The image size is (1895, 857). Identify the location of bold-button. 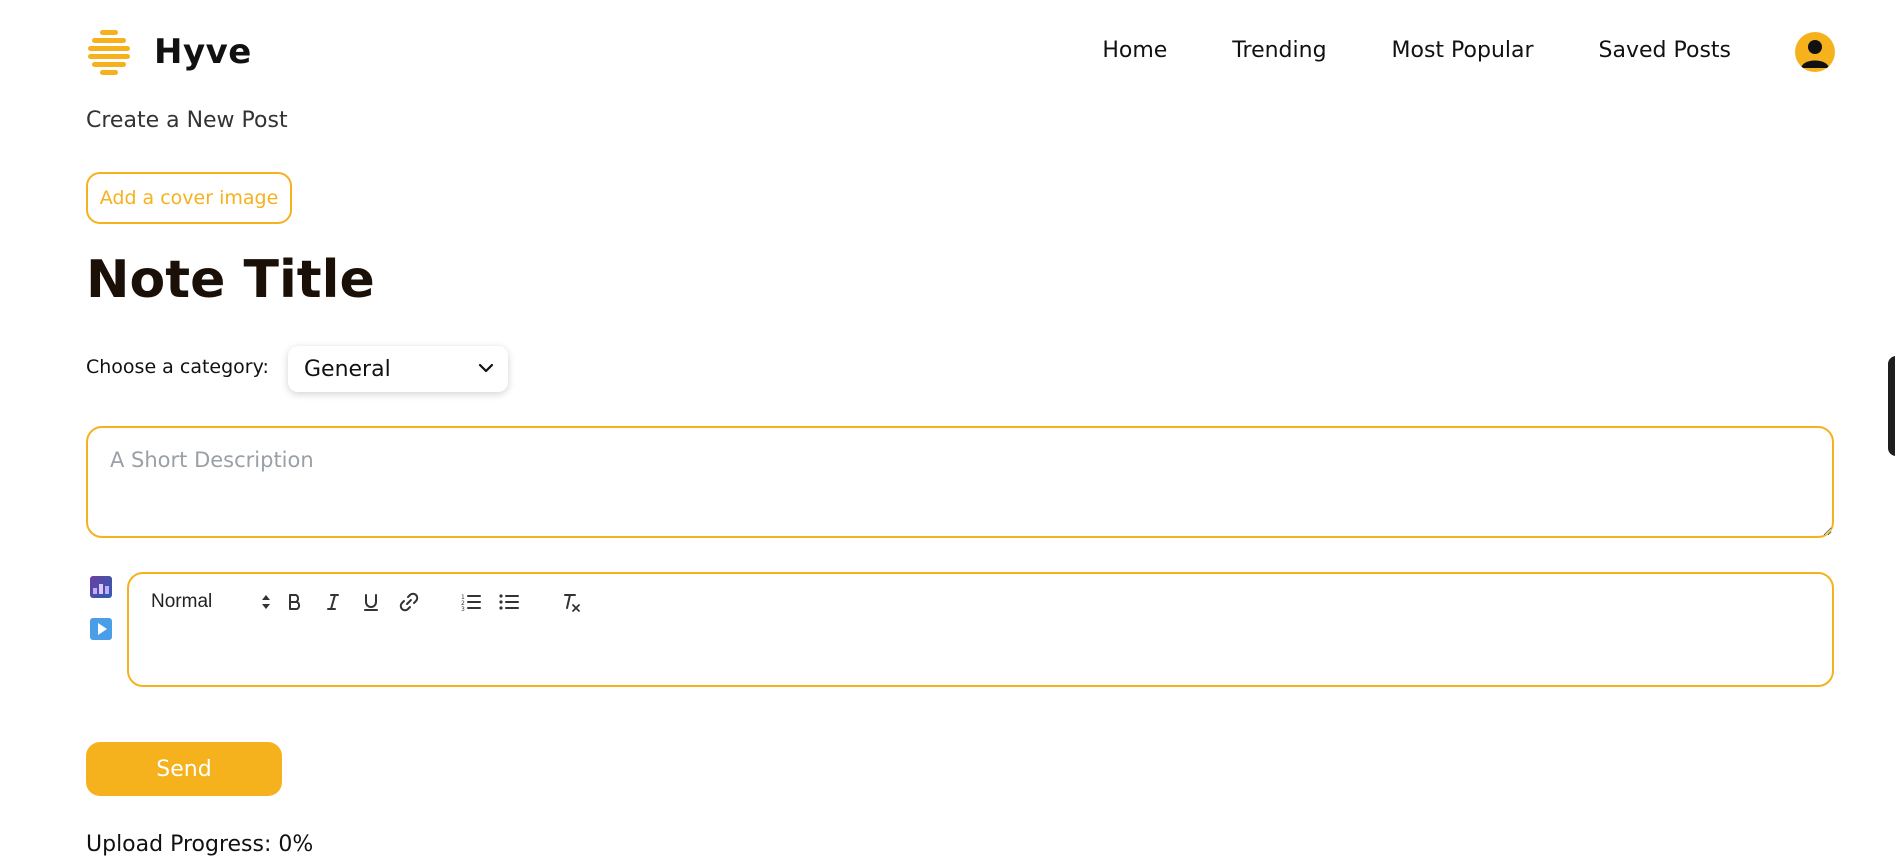
(295, 602).